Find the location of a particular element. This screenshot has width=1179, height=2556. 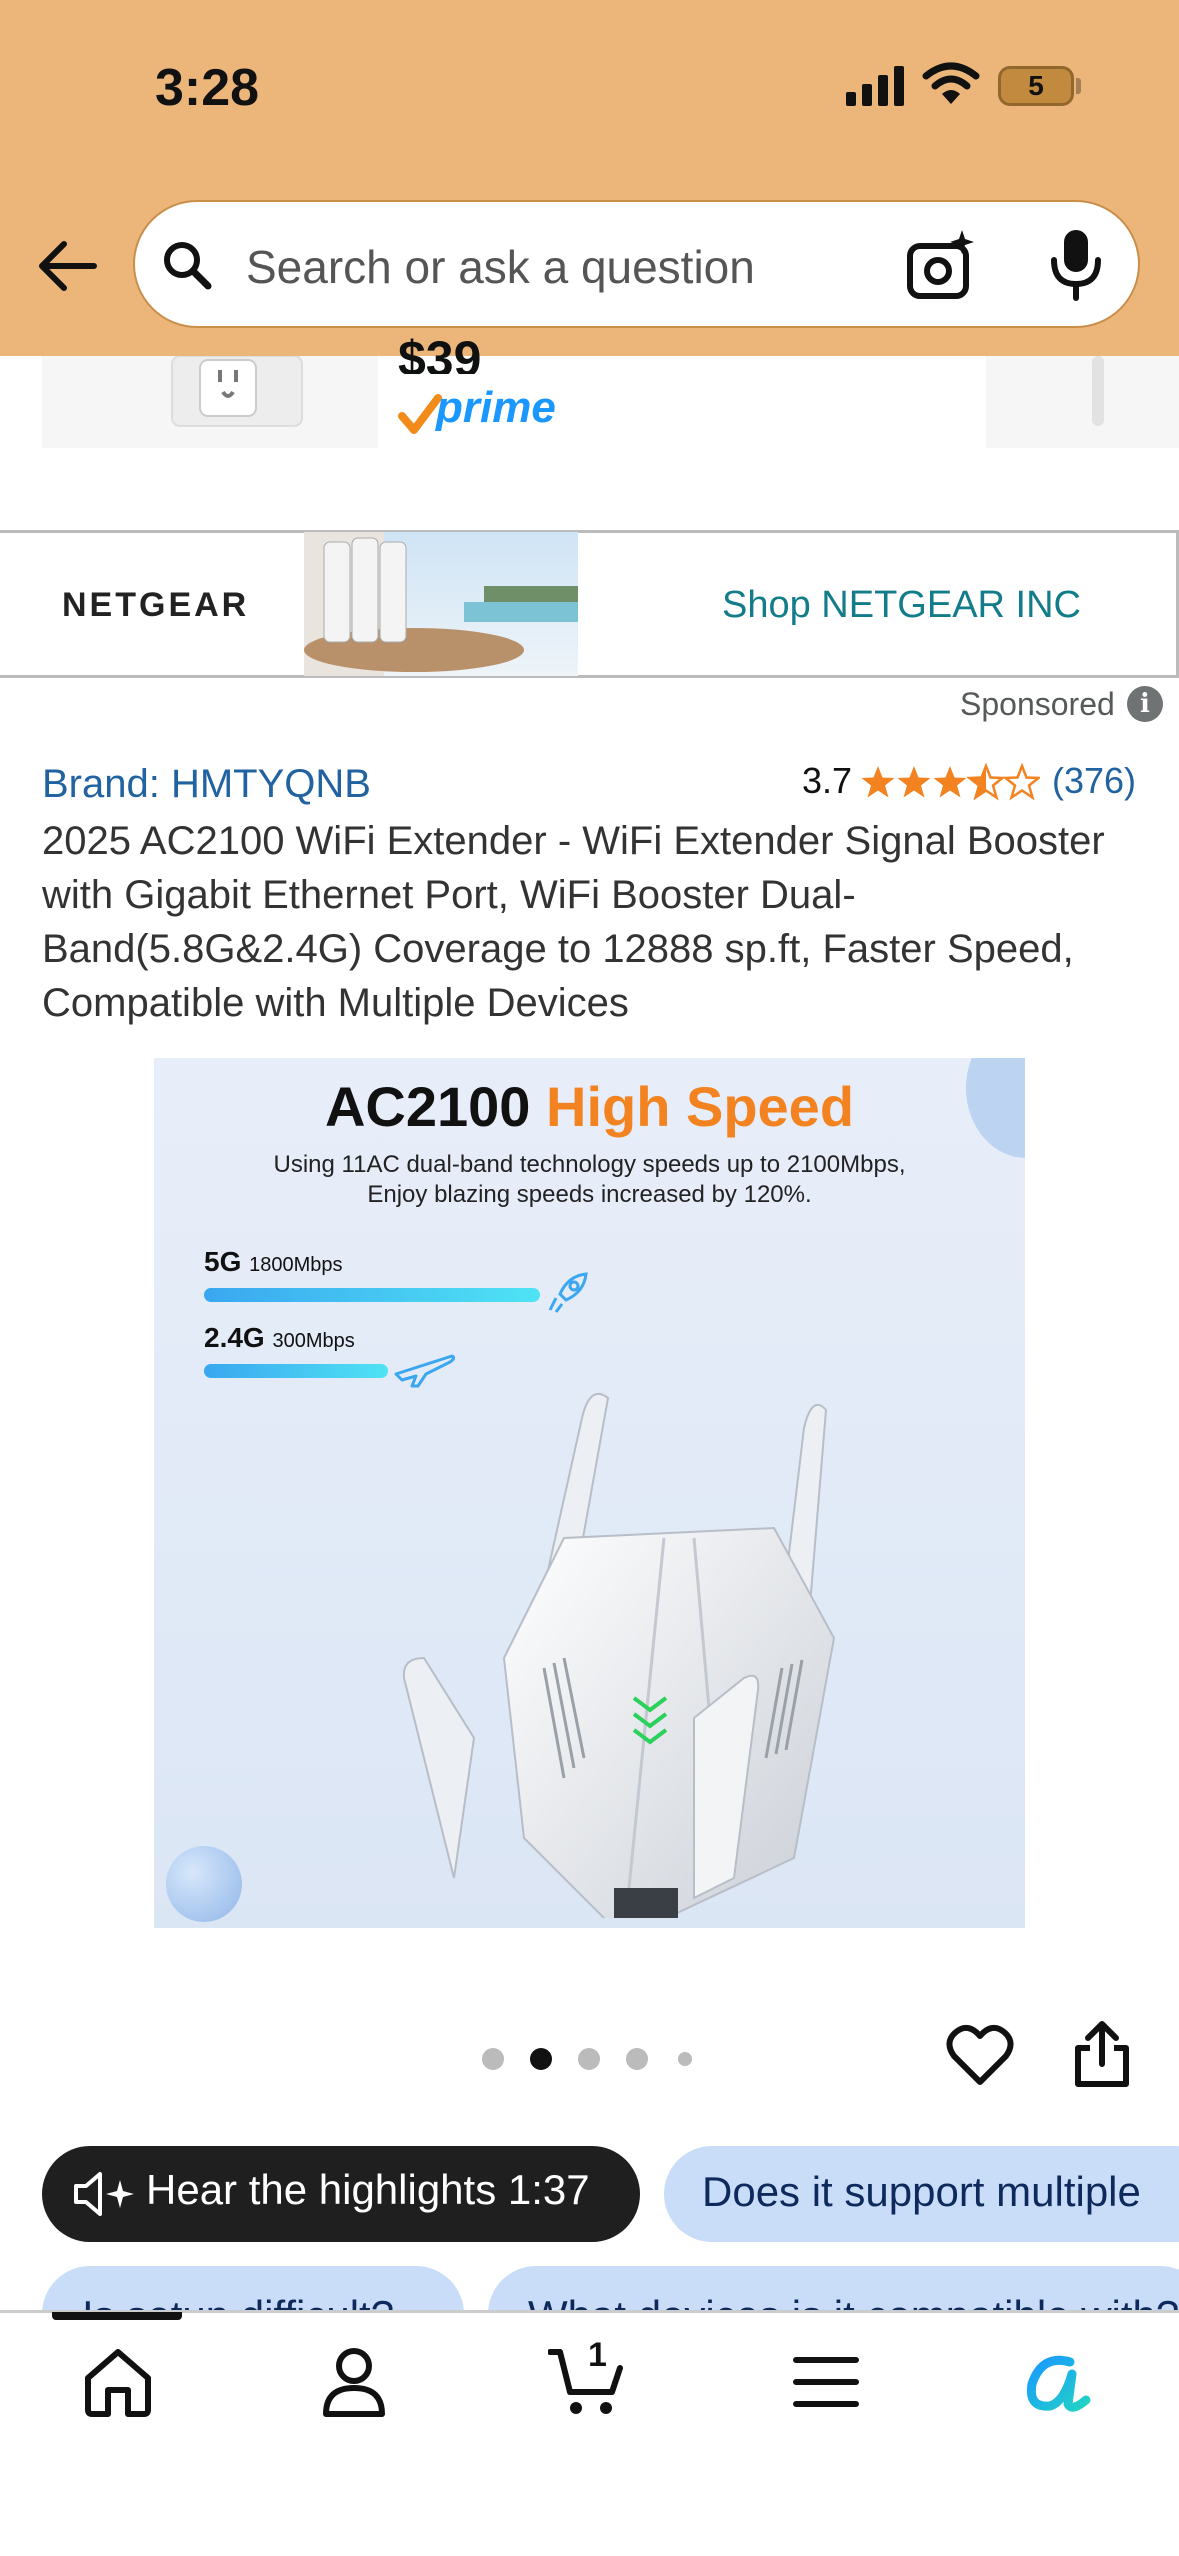

band-24g-label: 2.4G 300Mbps is located at coordinates (279, 1338).